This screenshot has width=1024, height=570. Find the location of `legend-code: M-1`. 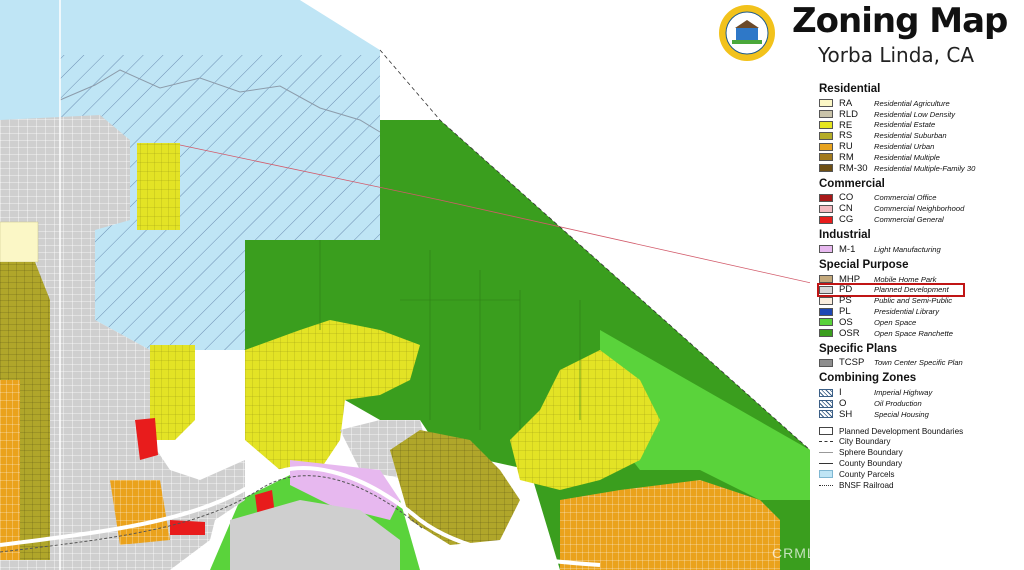

legend-code: M-1 is located at coordinates (847, 249).